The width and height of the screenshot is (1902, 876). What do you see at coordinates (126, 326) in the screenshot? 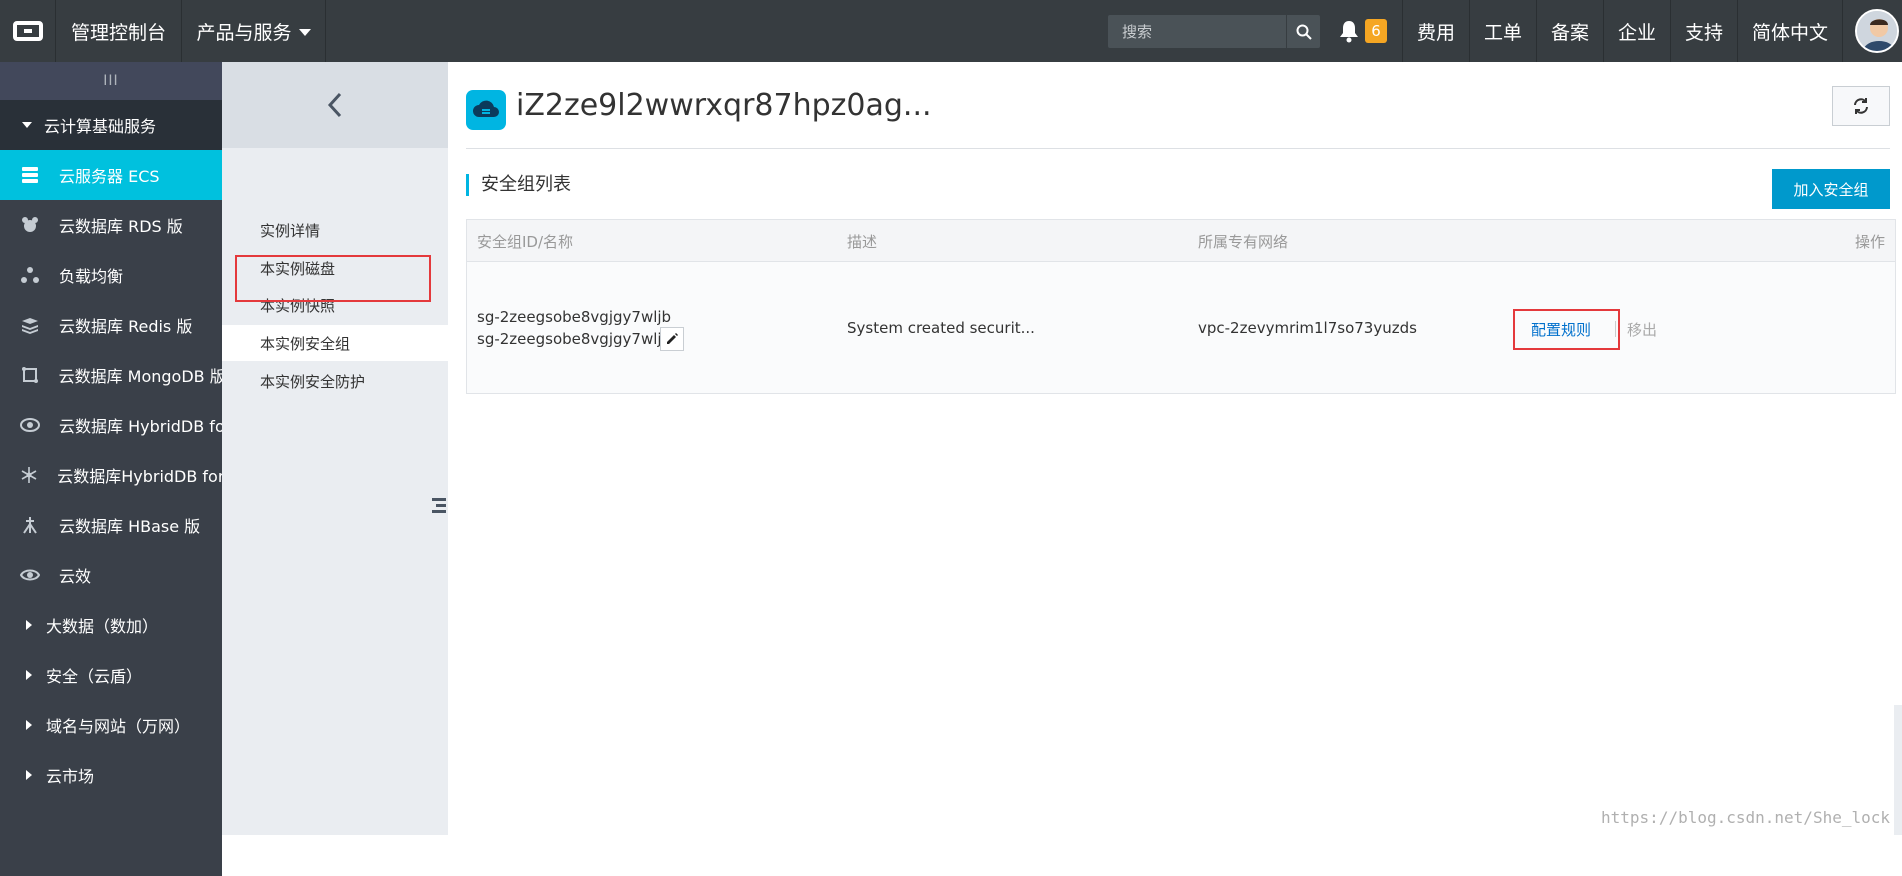
I see `sidebar-item-label: 云数据库 Redis 版` at bounding box center [126, 326].